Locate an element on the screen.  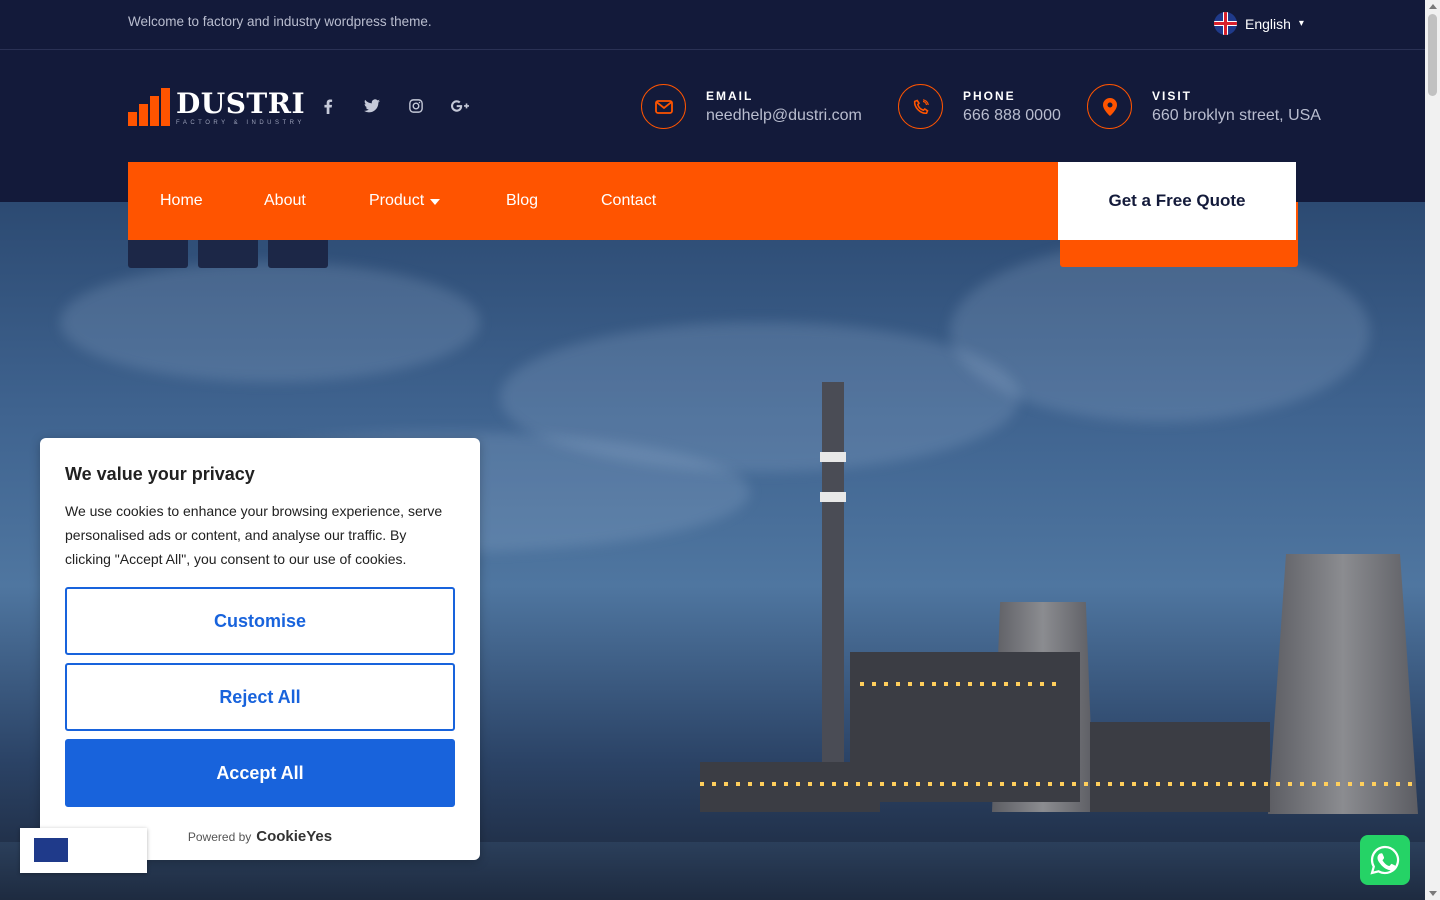
nav-contact: Contact is located at coordinates (628, 201).